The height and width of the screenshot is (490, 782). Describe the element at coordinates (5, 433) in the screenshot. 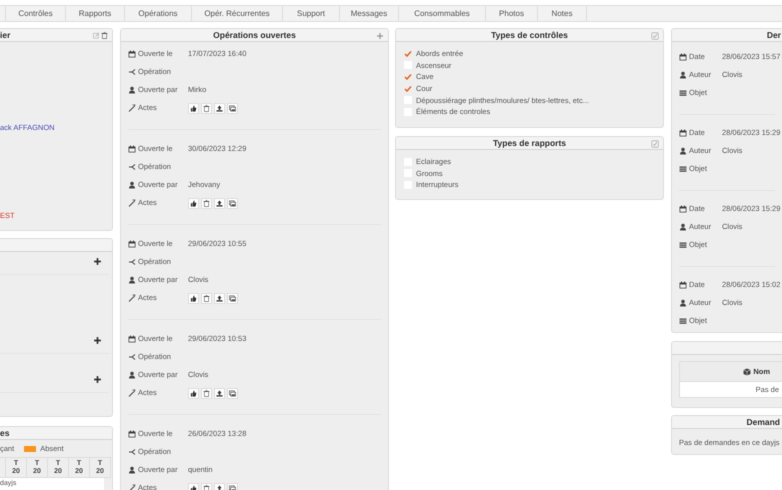

I see `panel-title: es` at that location.